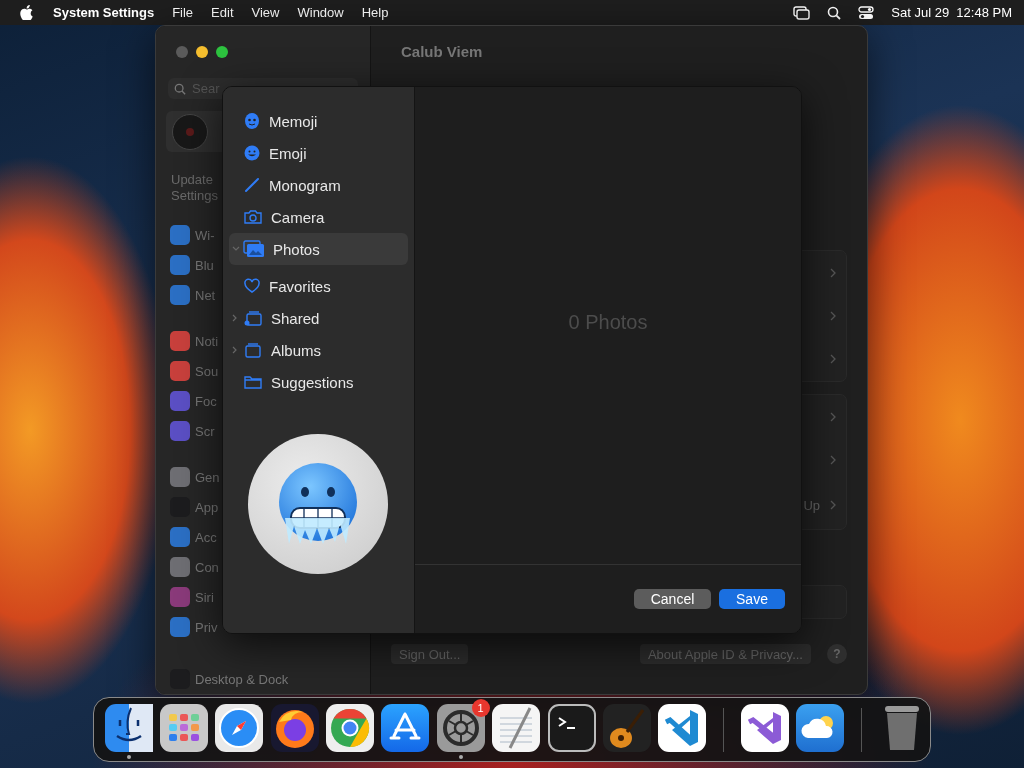 This screenshot has height=768, width=1024. Describe the element at coordinates (811, 505) in the screenshot. I see `row-label: Up` at that location.